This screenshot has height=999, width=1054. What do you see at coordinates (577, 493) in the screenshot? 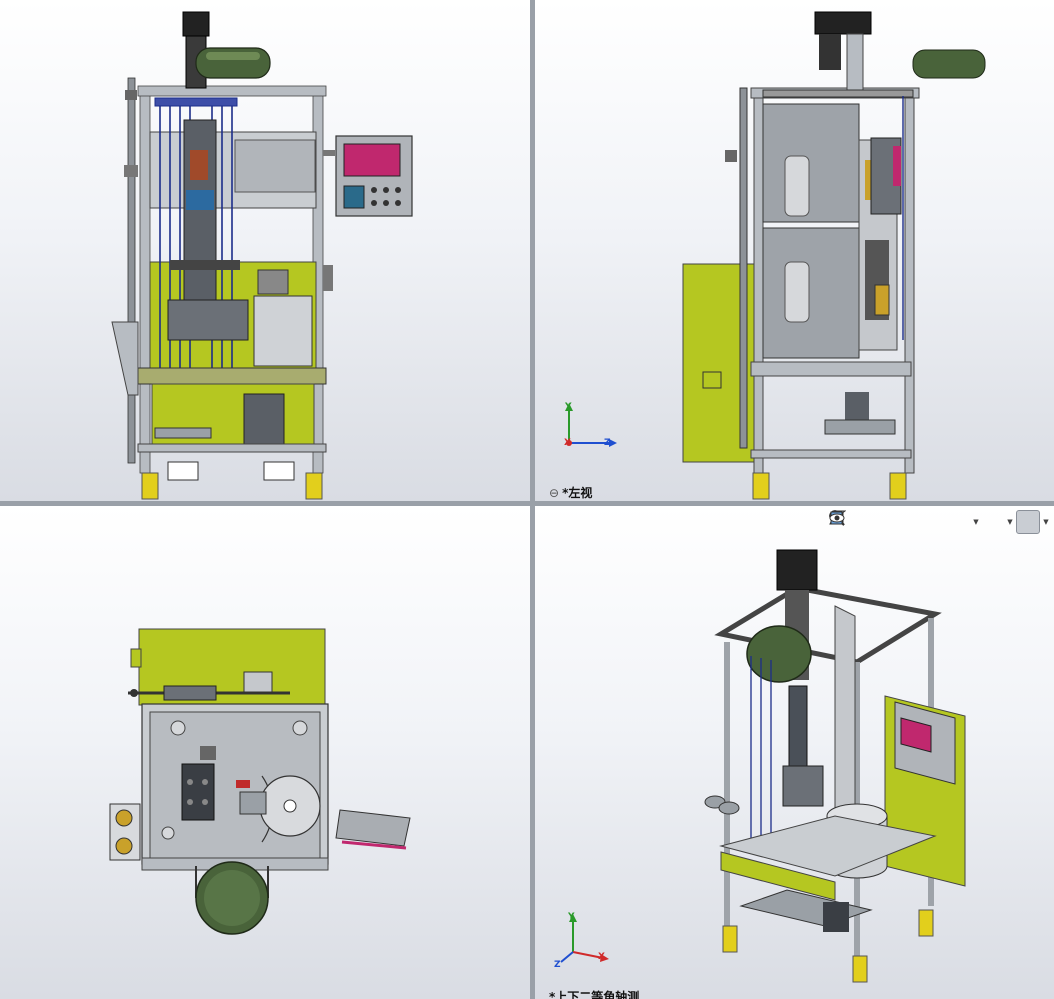
I see `view-name: *左视` at bounding box center [577, 493].